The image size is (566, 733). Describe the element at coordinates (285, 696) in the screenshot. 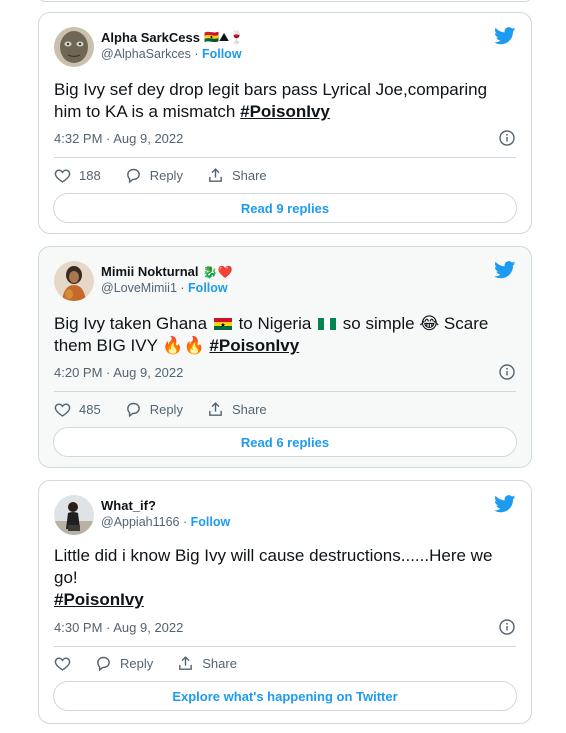

I see `explore-twitter-button: Explore what's happening on Twitter` at that location.